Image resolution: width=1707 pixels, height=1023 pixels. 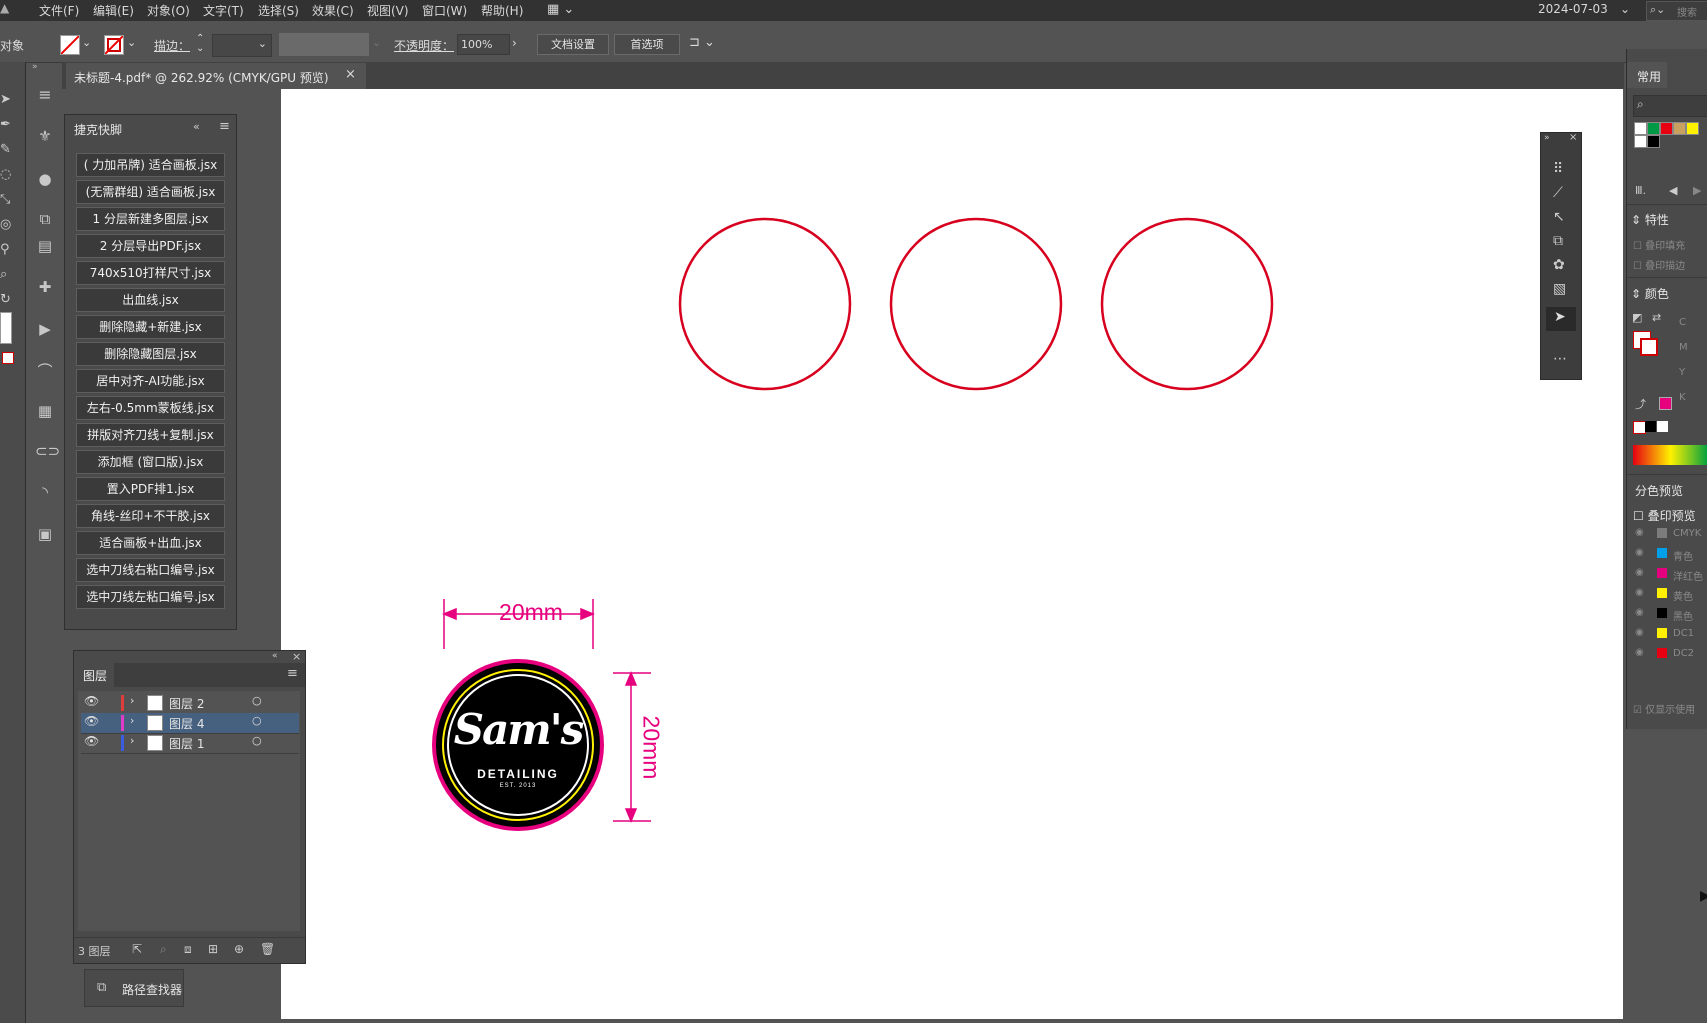 I want to click on none-color-icon, so click(x=8, y=358).